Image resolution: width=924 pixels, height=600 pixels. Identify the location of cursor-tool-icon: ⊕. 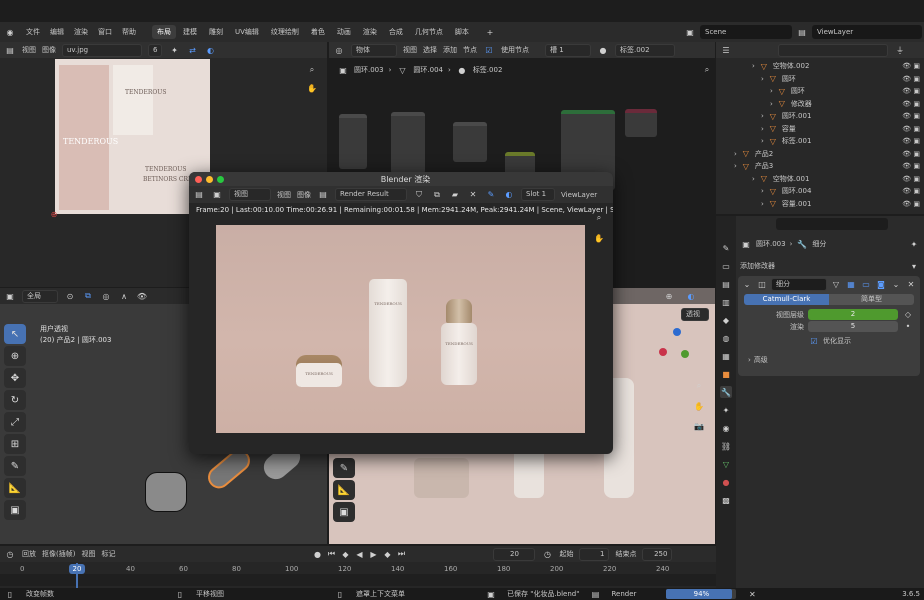
(15, 356).